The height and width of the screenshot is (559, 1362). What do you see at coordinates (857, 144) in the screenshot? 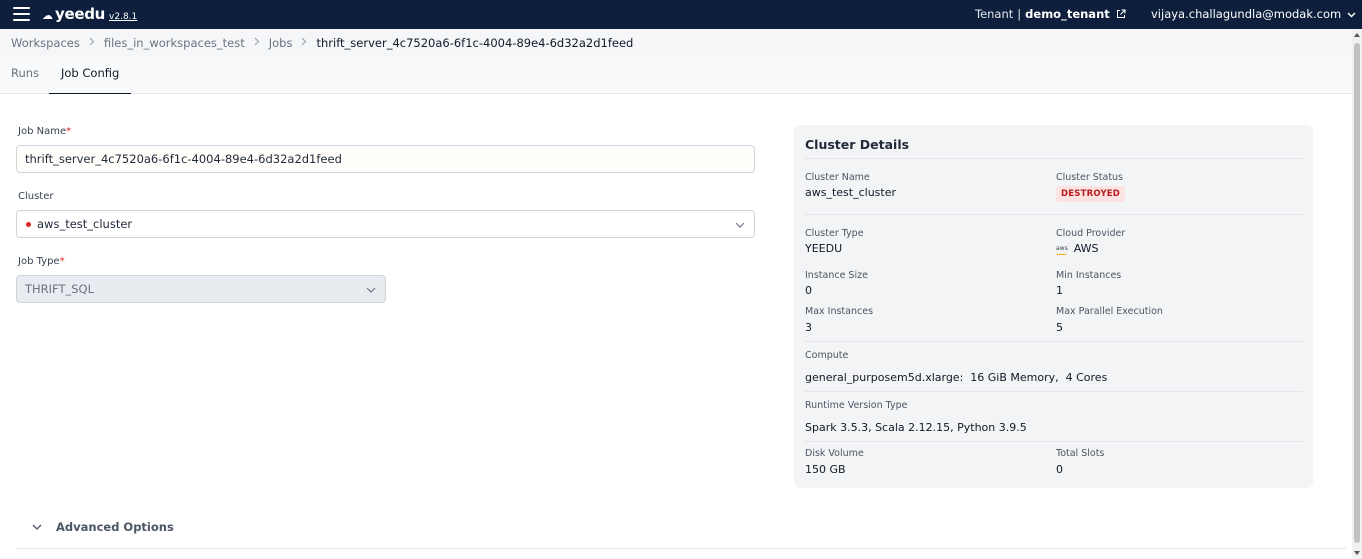
I see `cluster-details-title: Cluster Details` at bounding box center [857, 144].